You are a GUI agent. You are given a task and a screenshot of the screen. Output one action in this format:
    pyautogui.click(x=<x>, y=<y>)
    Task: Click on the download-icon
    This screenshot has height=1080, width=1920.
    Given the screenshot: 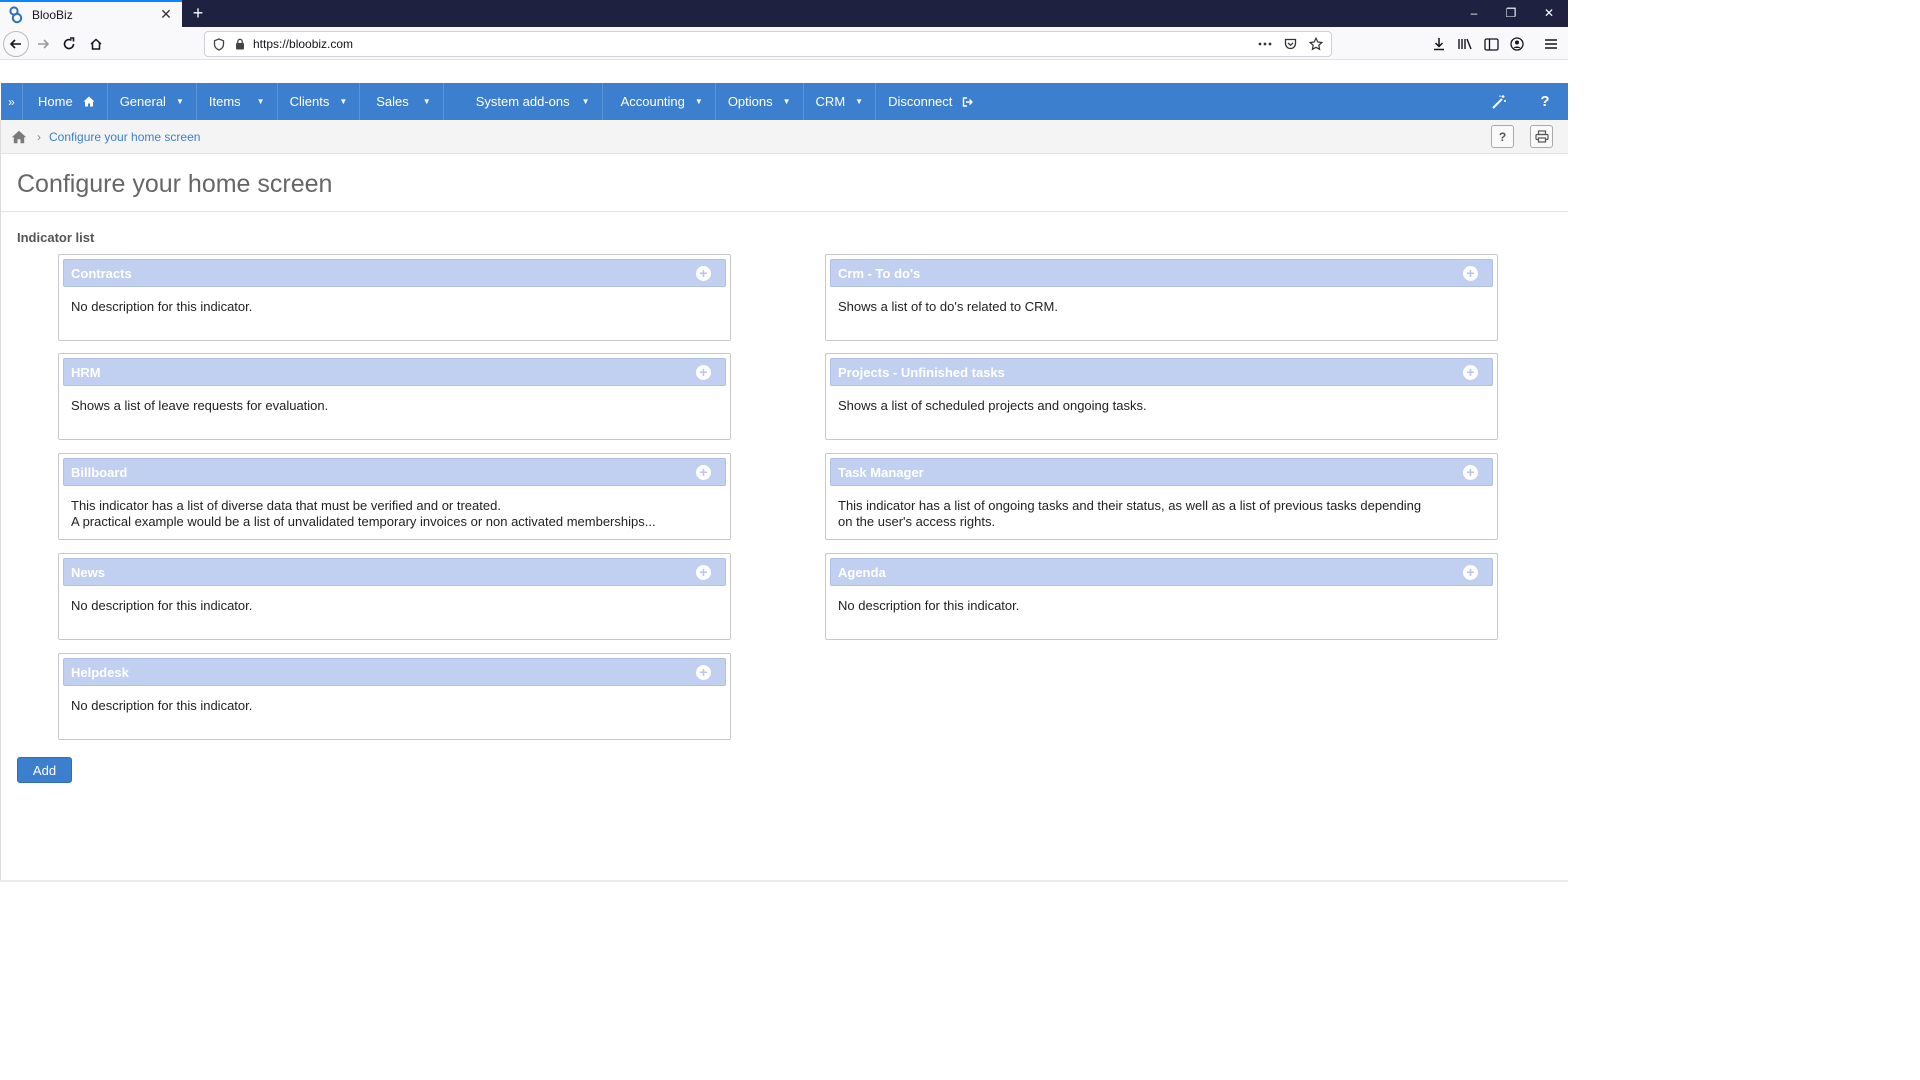 What is the action you would take?
    pyautogui.click(x=1439, y=44)
    